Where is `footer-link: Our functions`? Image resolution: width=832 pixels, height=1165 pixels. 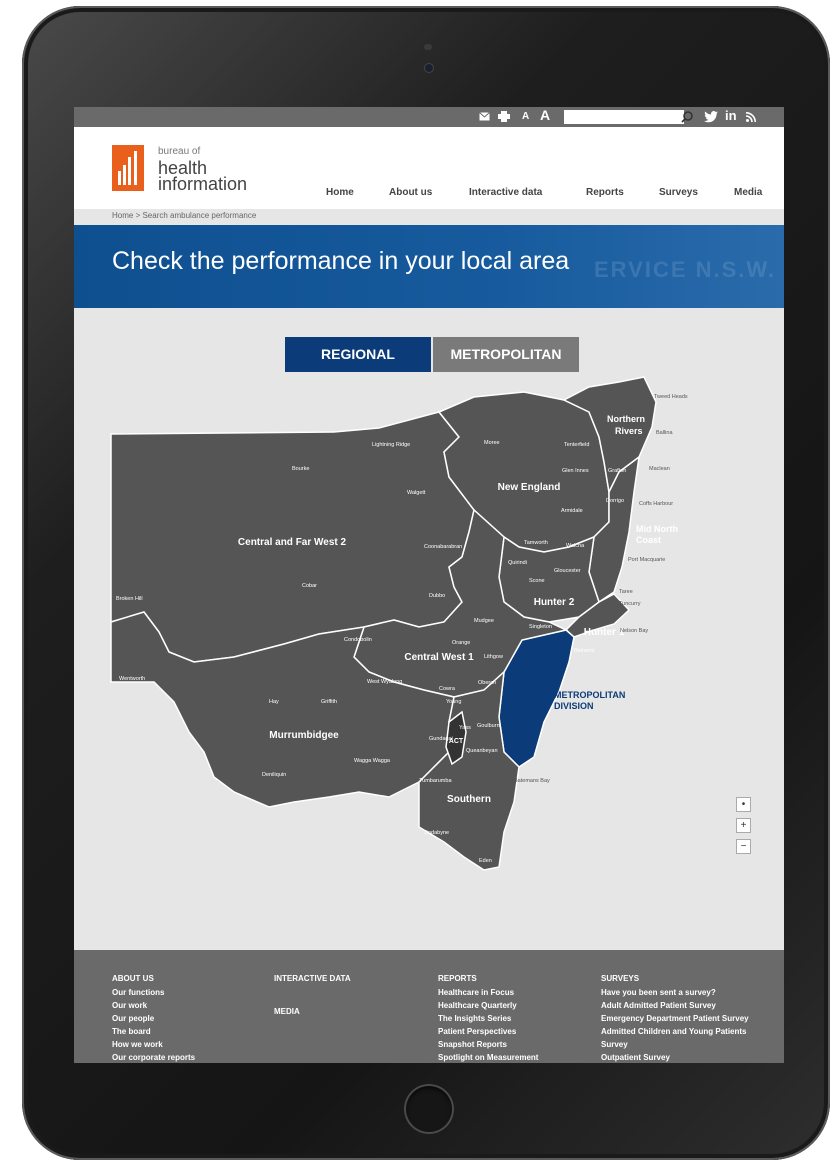
footer-link: Our functions is located at coordinates (153, 992).